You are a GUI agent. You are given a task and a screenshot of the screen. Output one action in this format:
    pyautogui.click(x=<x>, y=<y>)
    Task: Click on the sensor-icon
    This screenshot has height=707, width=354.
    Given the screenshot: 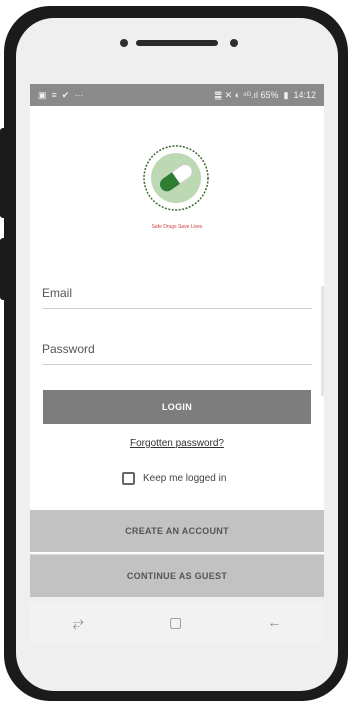 What is the action you would take?
    pyautogui.click(x=234, y=43)
    